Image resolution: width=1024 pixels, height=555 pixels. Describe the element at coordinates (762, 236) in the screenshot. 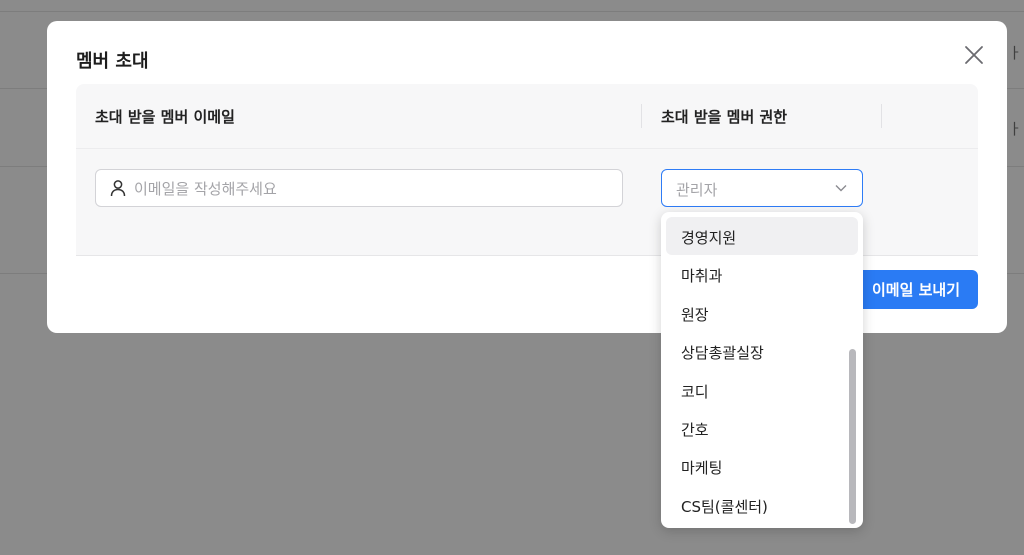

I see `dropdown-option: 경영지원` at that location.